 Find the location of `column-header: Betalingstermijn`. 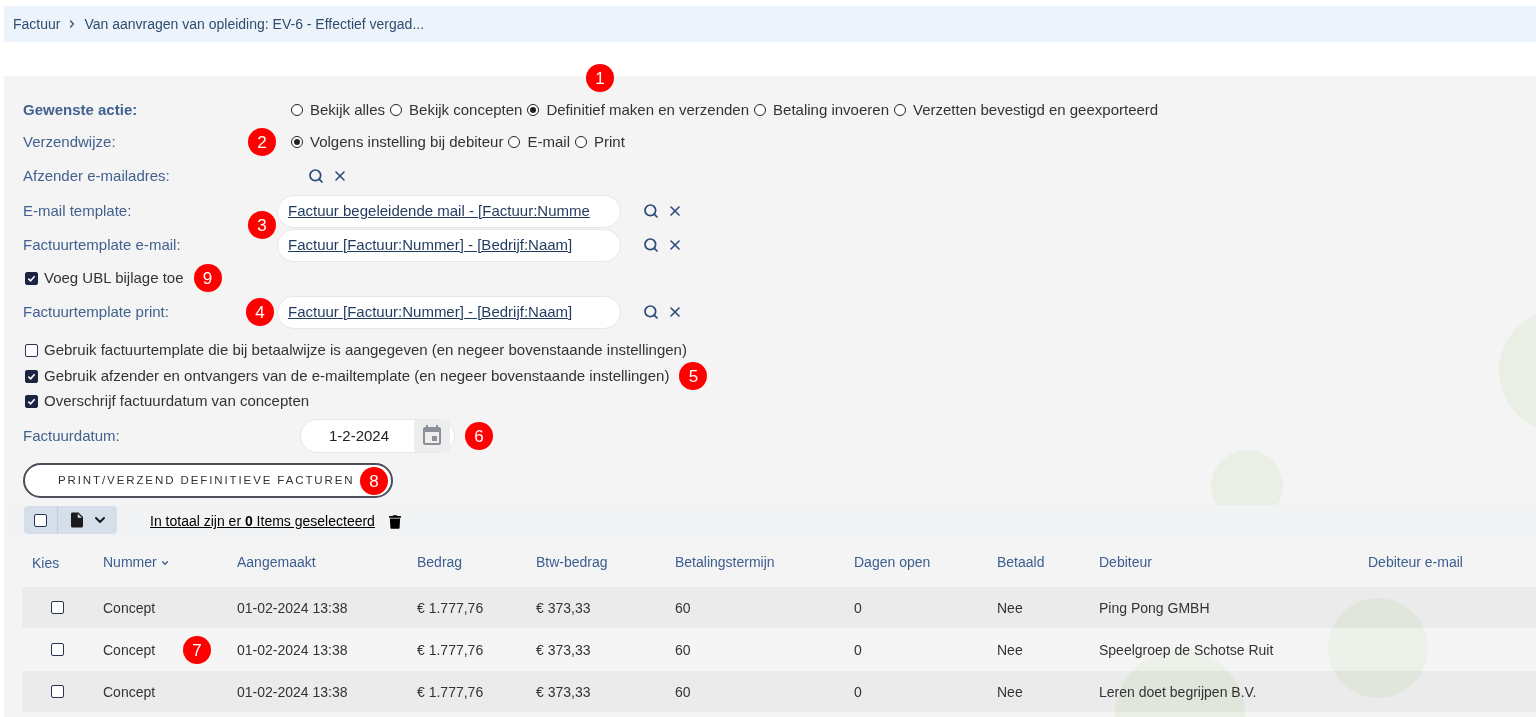

column-header: Betalingstermijn is located at coordinates (725, 562).